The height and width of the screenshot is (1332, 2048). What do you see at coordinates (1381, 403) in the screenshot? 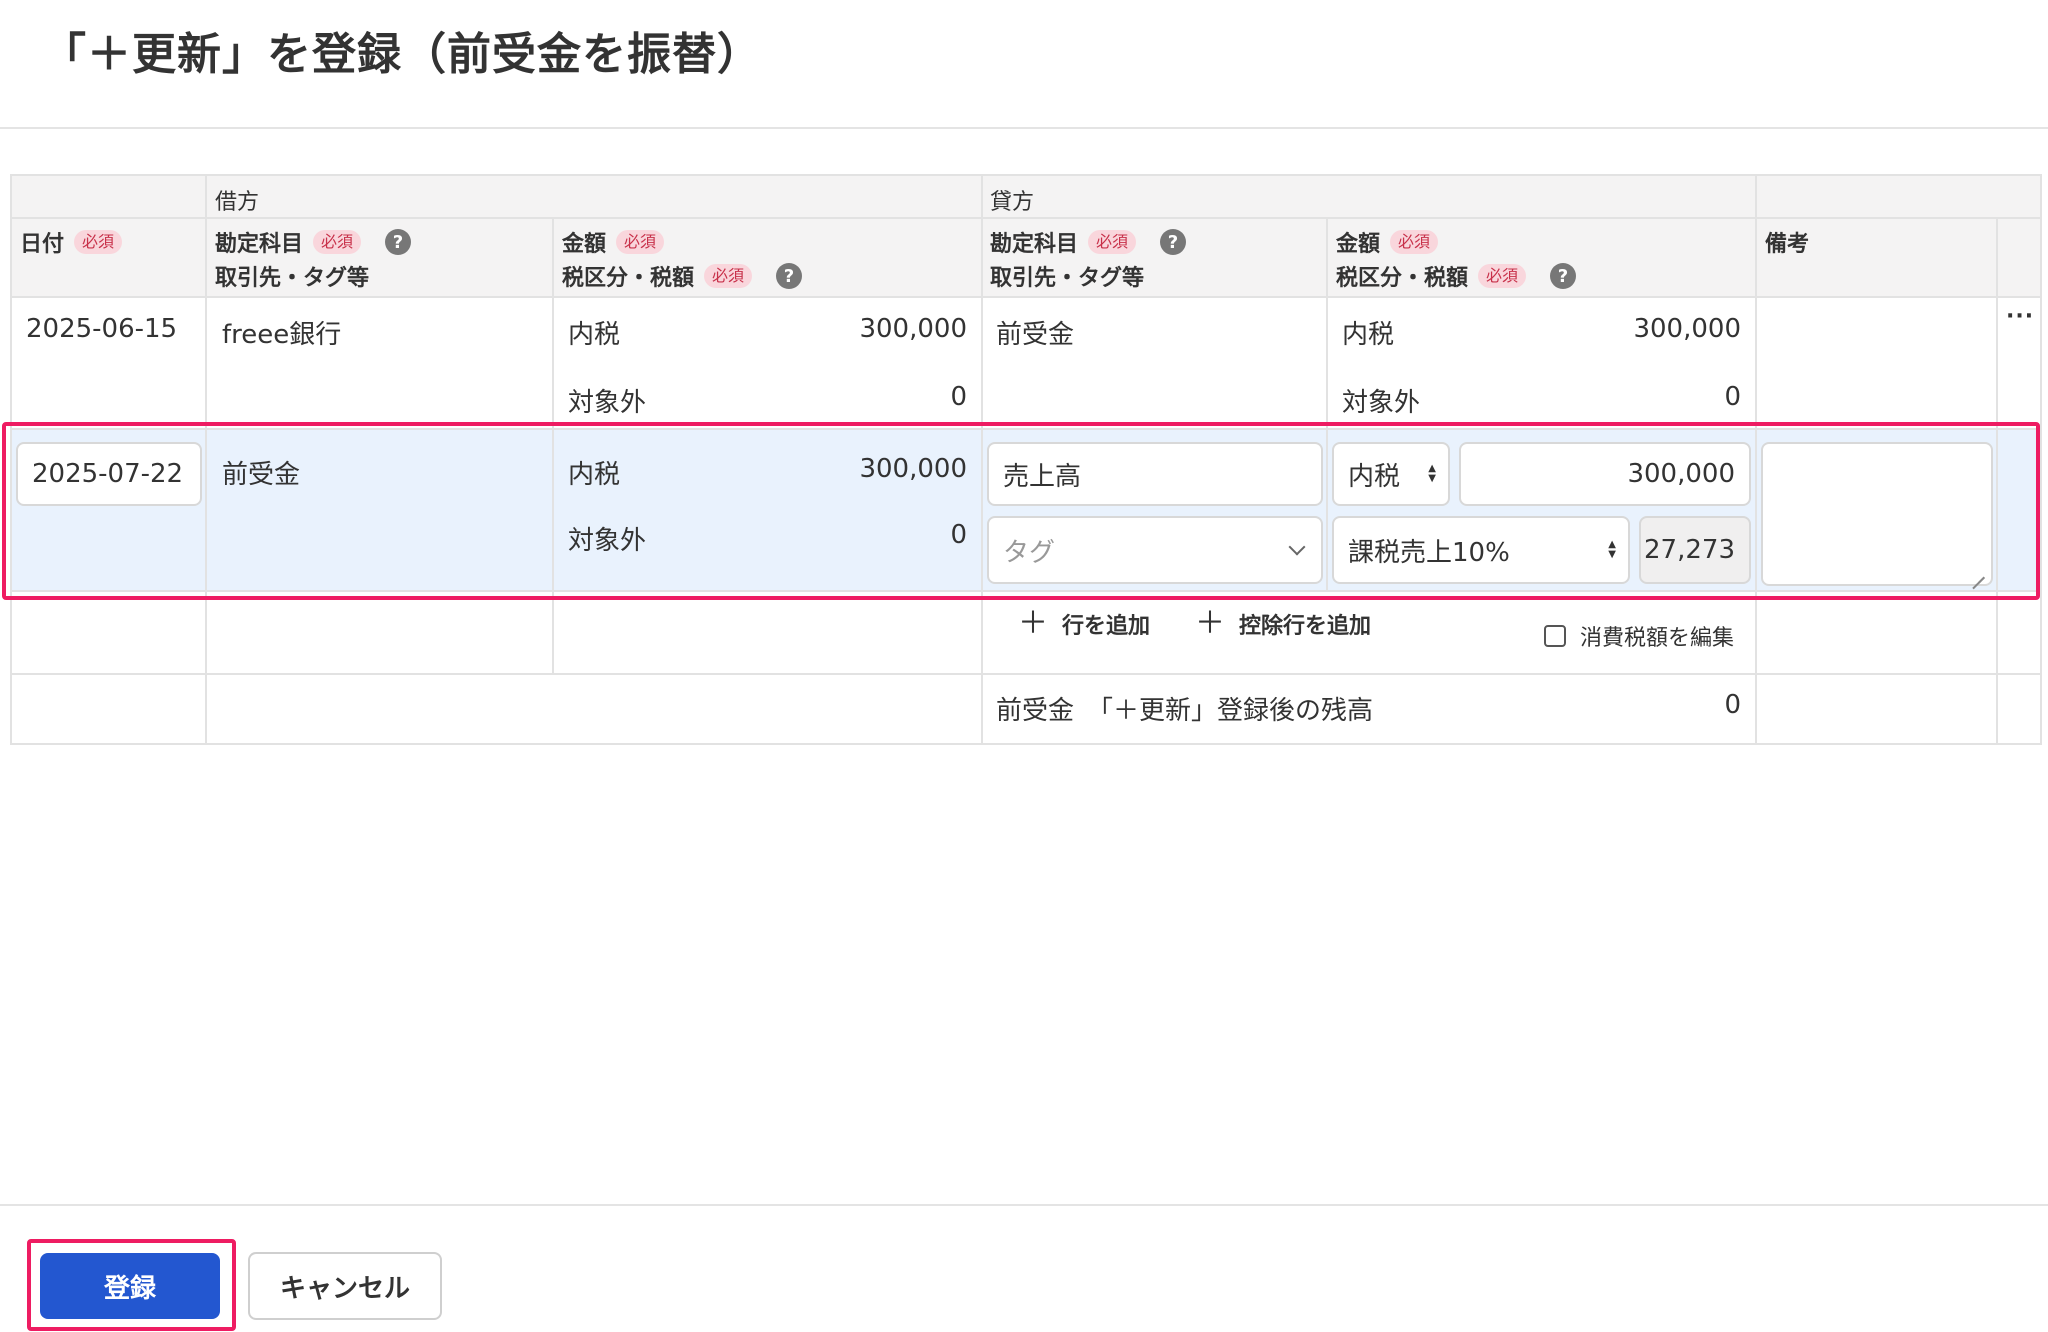
I see `row1-credit-tax-sub: 対象外` at bounding box center [1381, 403].